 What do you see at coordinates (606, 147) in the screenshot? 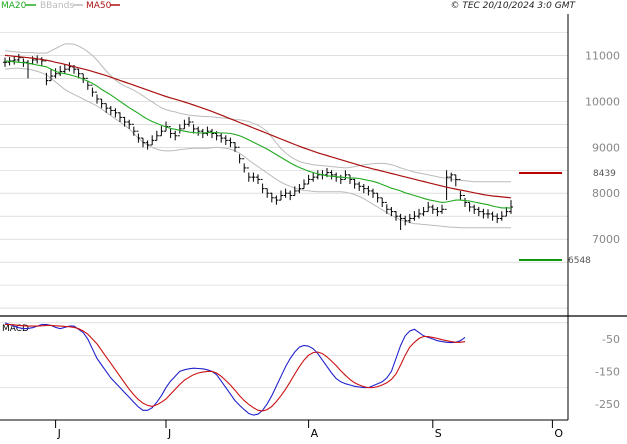
I see `y-tick-label: 9000` at bounding box center [606, 147].